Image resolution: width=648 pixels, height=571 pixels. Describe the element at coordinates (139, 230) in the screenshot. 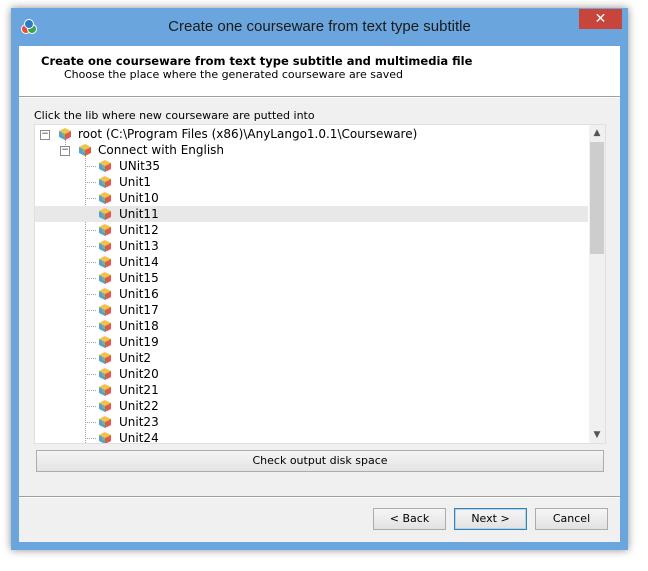

I see `tree-item-label: Unit12` at that location.